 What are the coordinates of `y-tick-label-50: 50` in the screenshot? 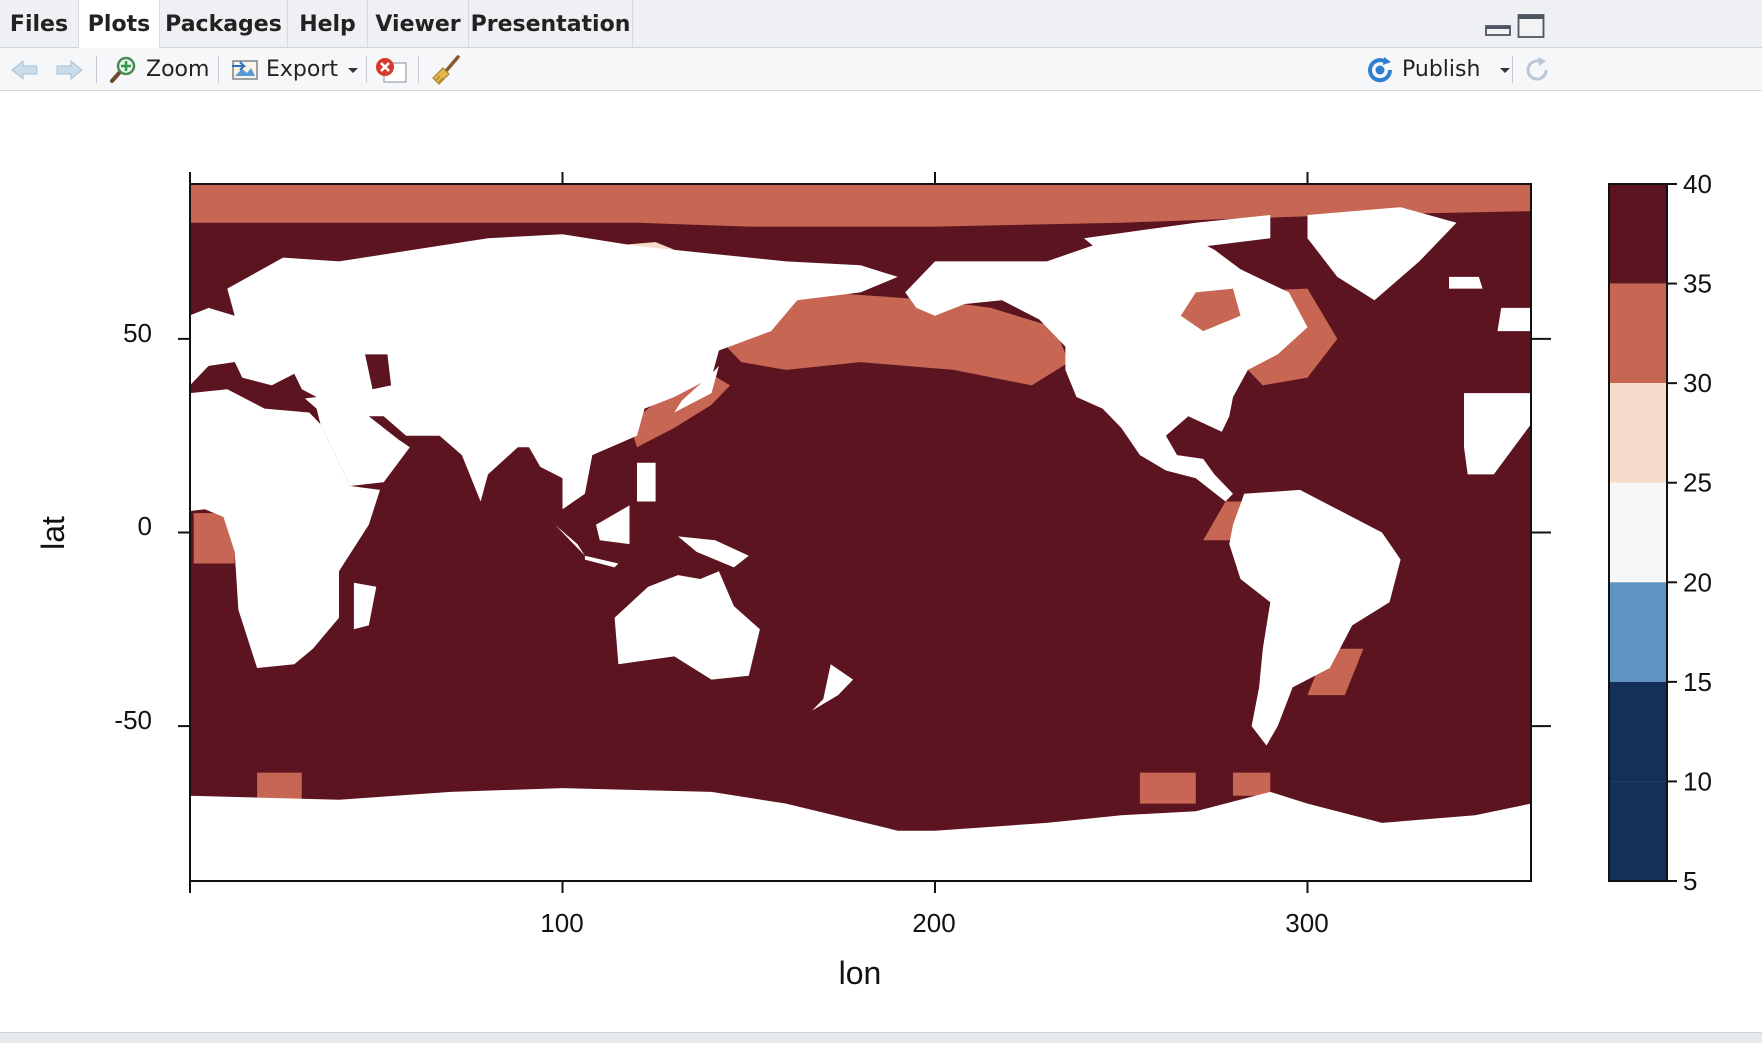 It's located at (137, 333).